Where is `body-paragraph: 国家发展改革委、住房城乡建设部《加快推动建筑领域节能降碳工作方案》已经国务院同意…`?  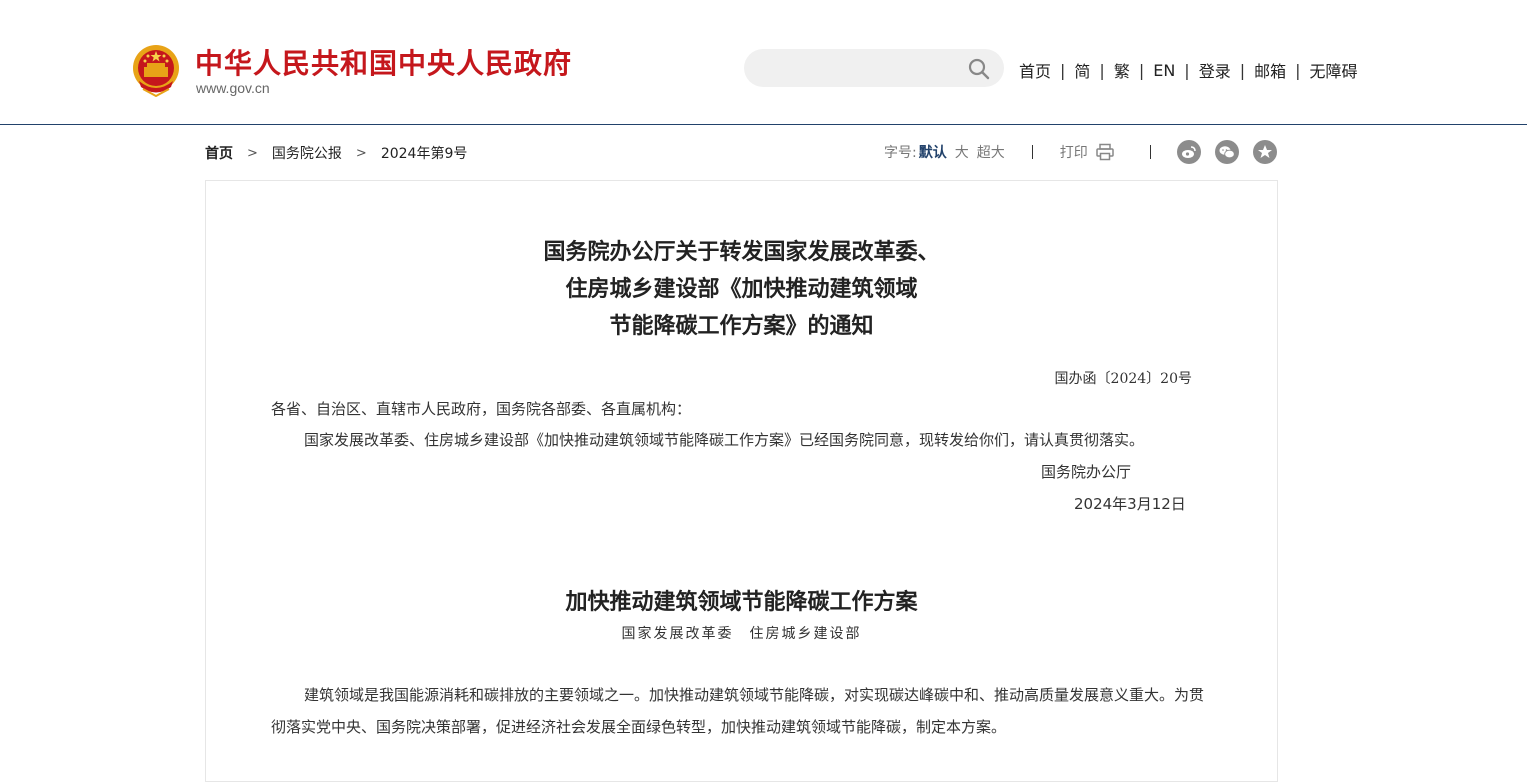
body-paragraph: 国家发展改革委、住房城乡建设部《加快推动建筑领域节能降碳工作方案》已经国务院同意… is located at coordinates (724, 440).